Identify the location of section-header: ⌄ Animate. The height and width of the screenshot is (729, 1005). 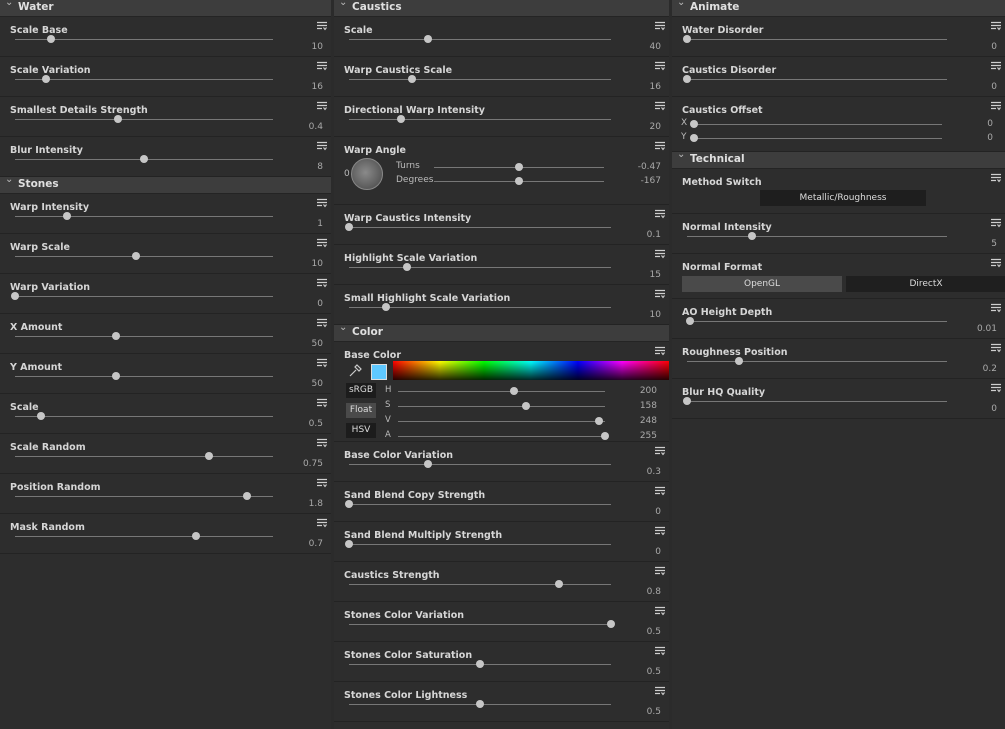
(838, 8).